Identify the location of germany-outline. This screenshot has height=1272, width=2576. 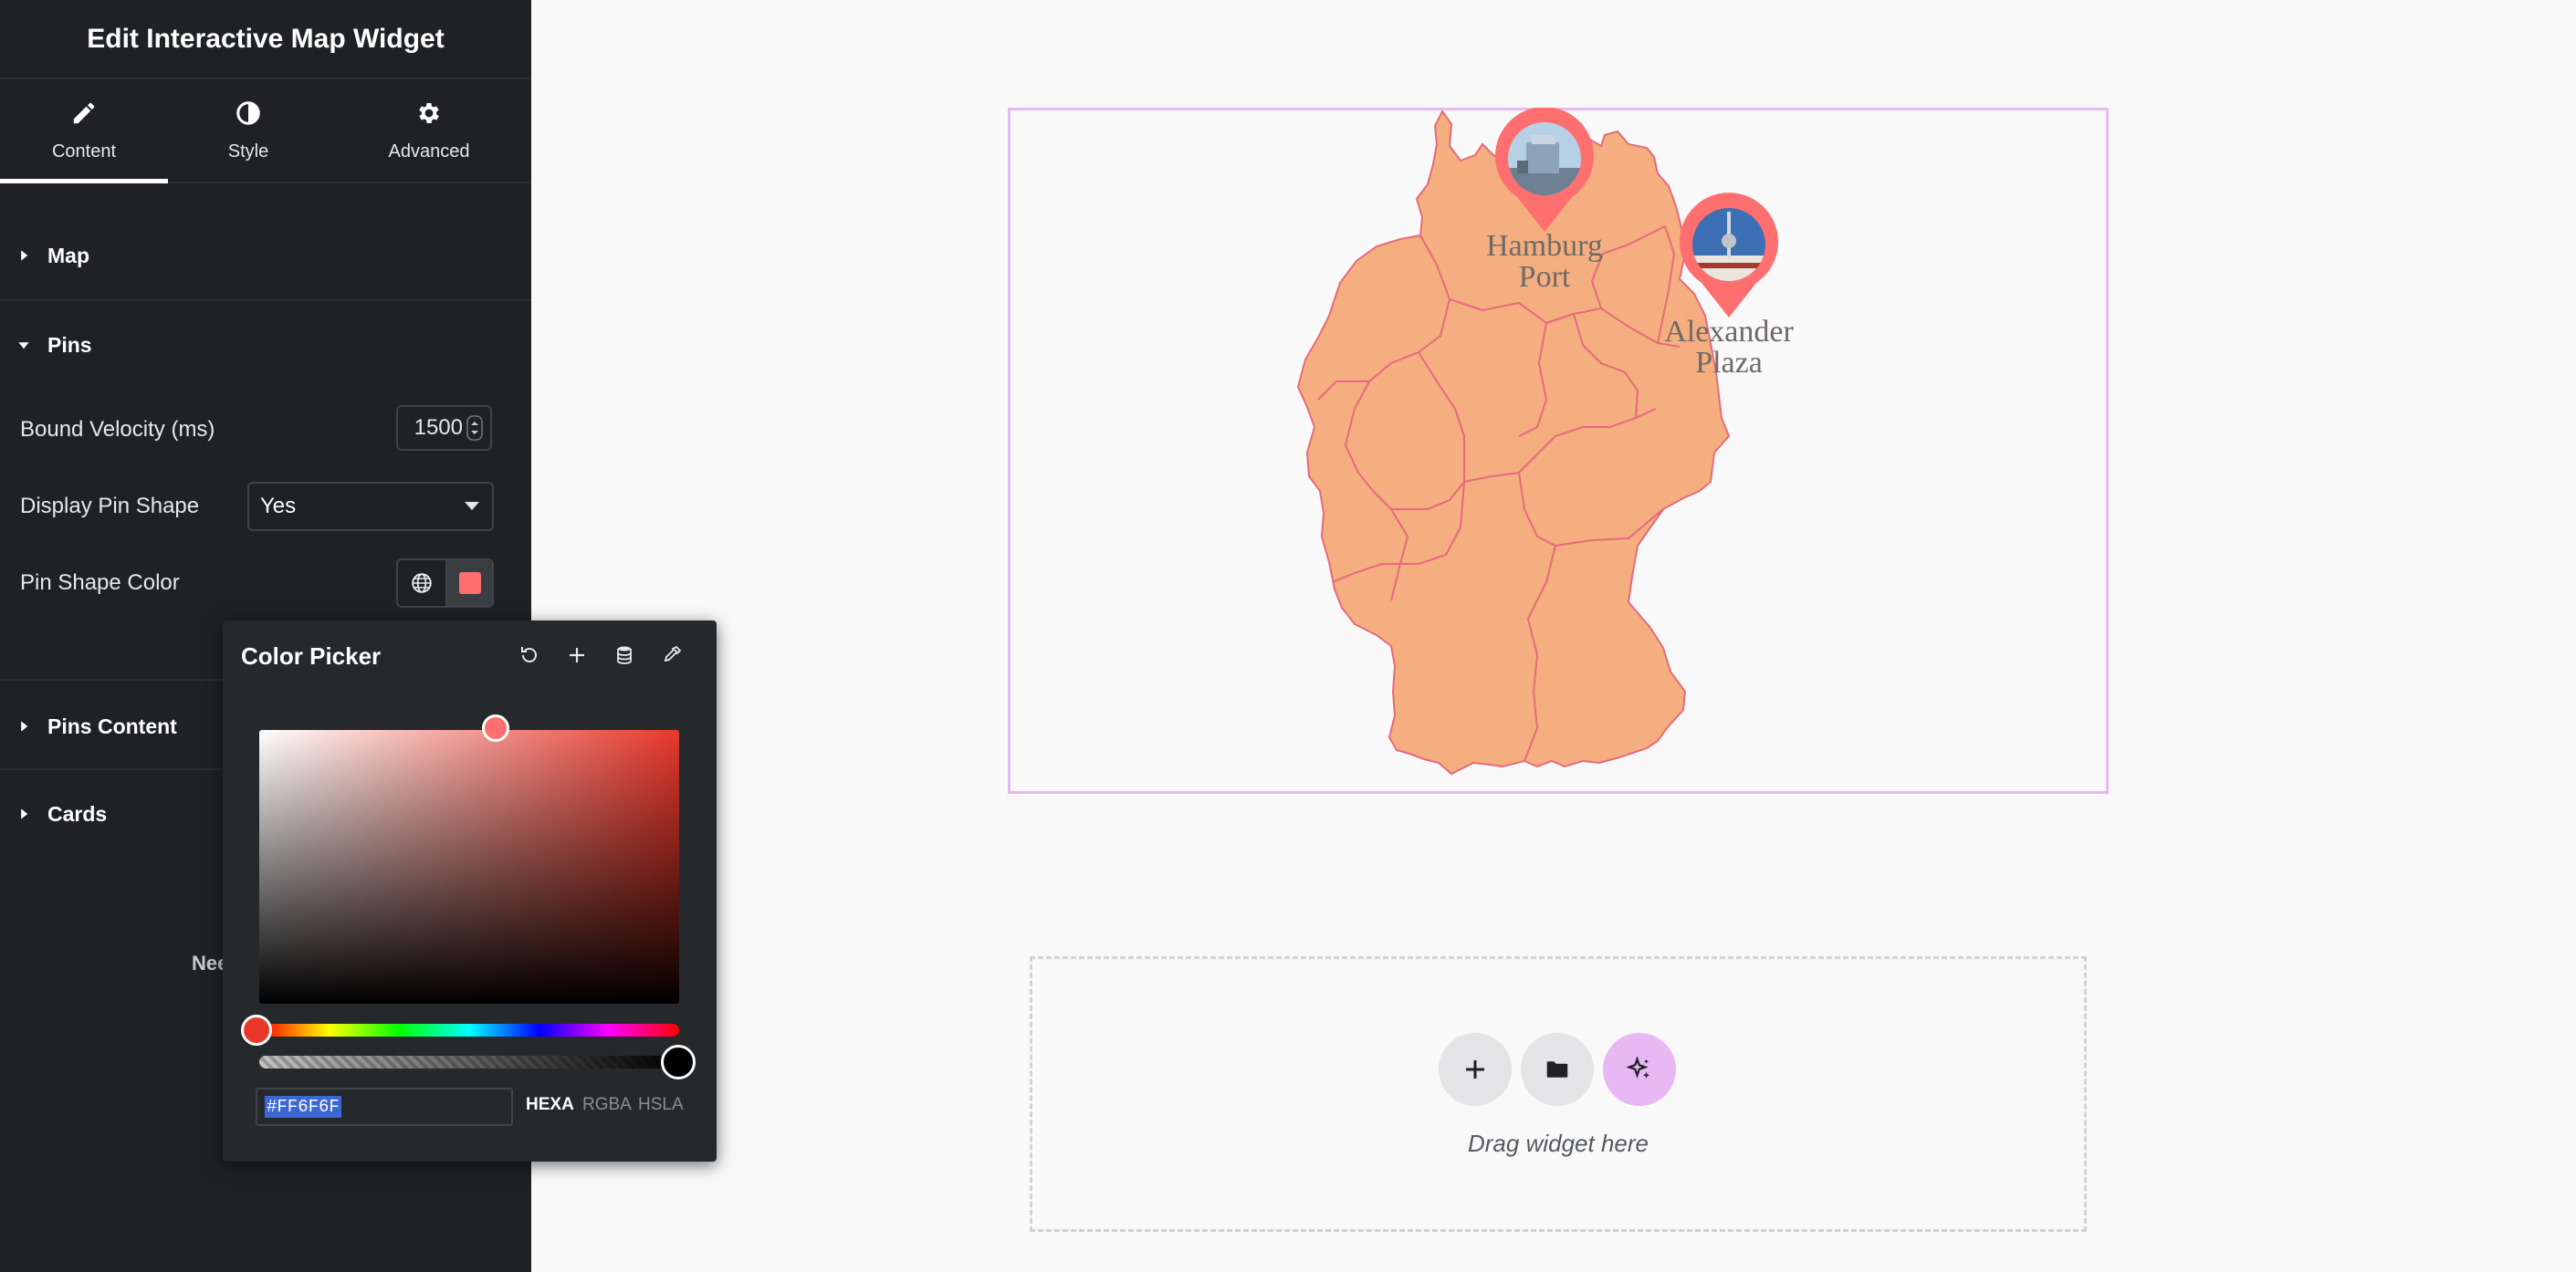
(1514, 442).